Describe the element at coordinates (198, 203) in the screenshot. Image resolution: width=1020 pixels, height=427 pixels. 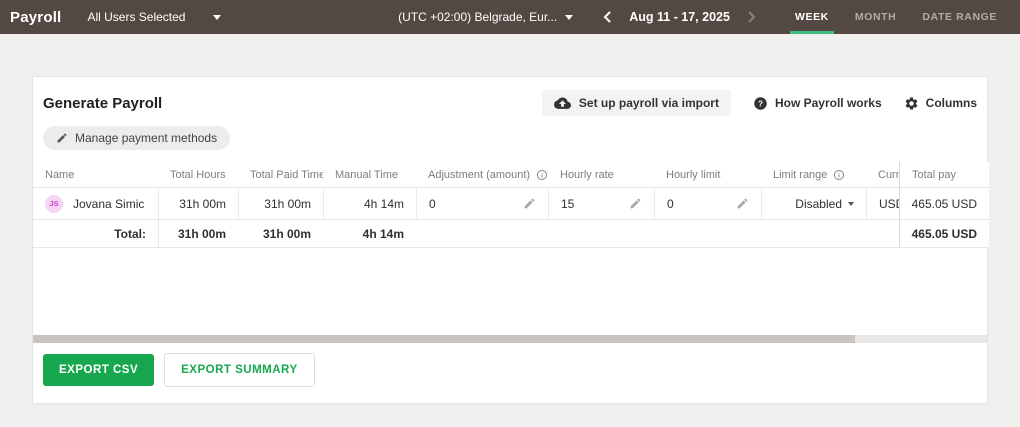
I see `cell-total-hours: 31h 00m` at that location.